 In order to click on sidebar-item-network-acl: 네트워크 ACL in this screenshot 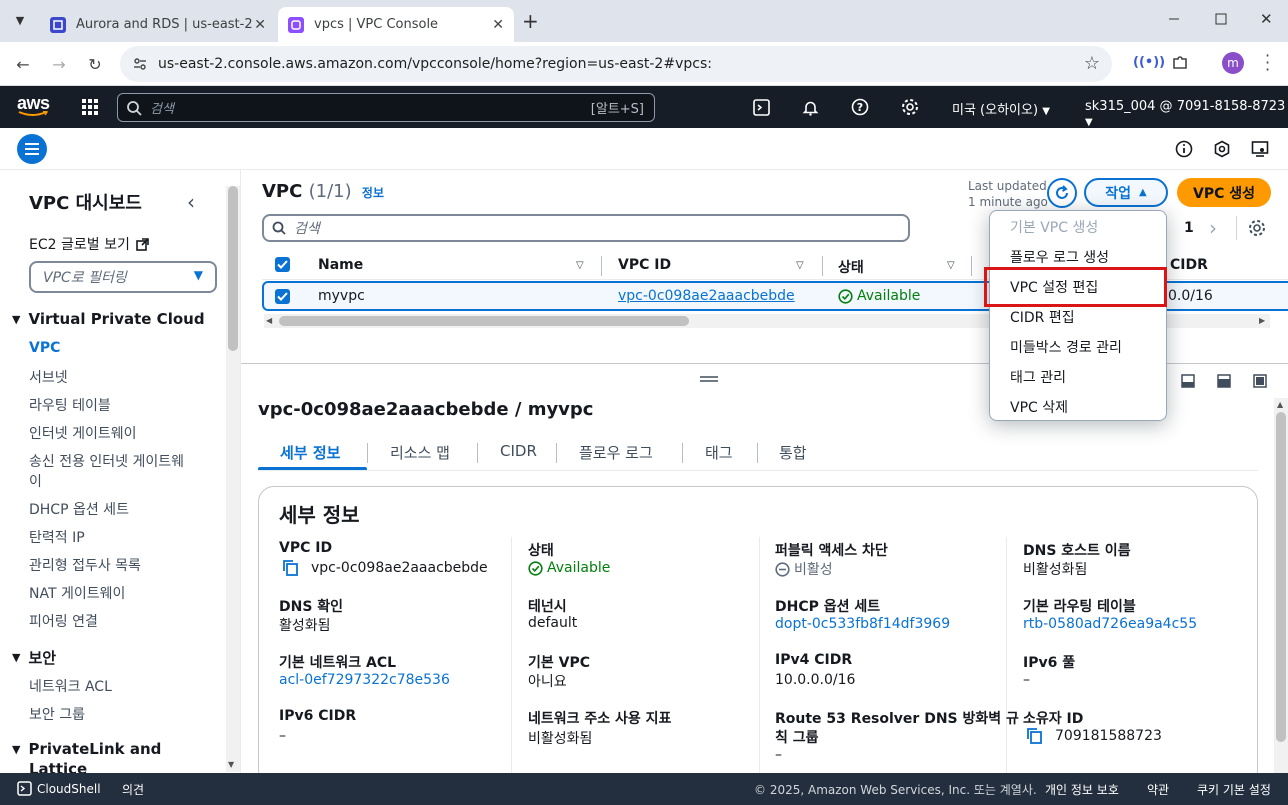, I will do `click(70, 686)`.